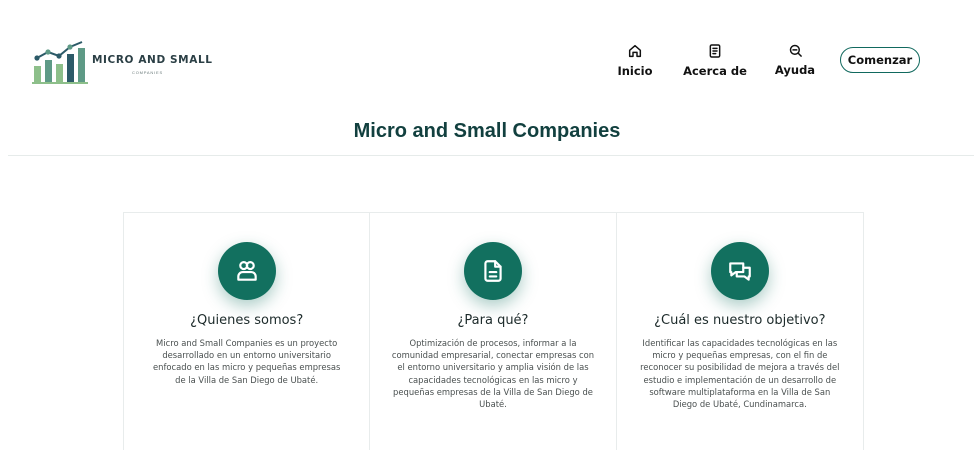 Image resolution: width=974 pixels, height=450 pixels. I want to click on search-icon, so click(795, 50).